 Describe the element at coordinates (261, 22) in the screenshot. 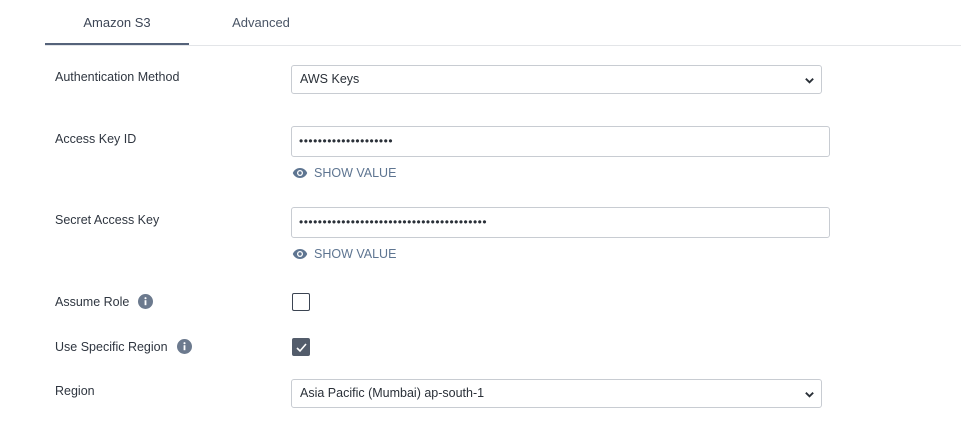

I see `tab-advanced: Advanced` at that location.